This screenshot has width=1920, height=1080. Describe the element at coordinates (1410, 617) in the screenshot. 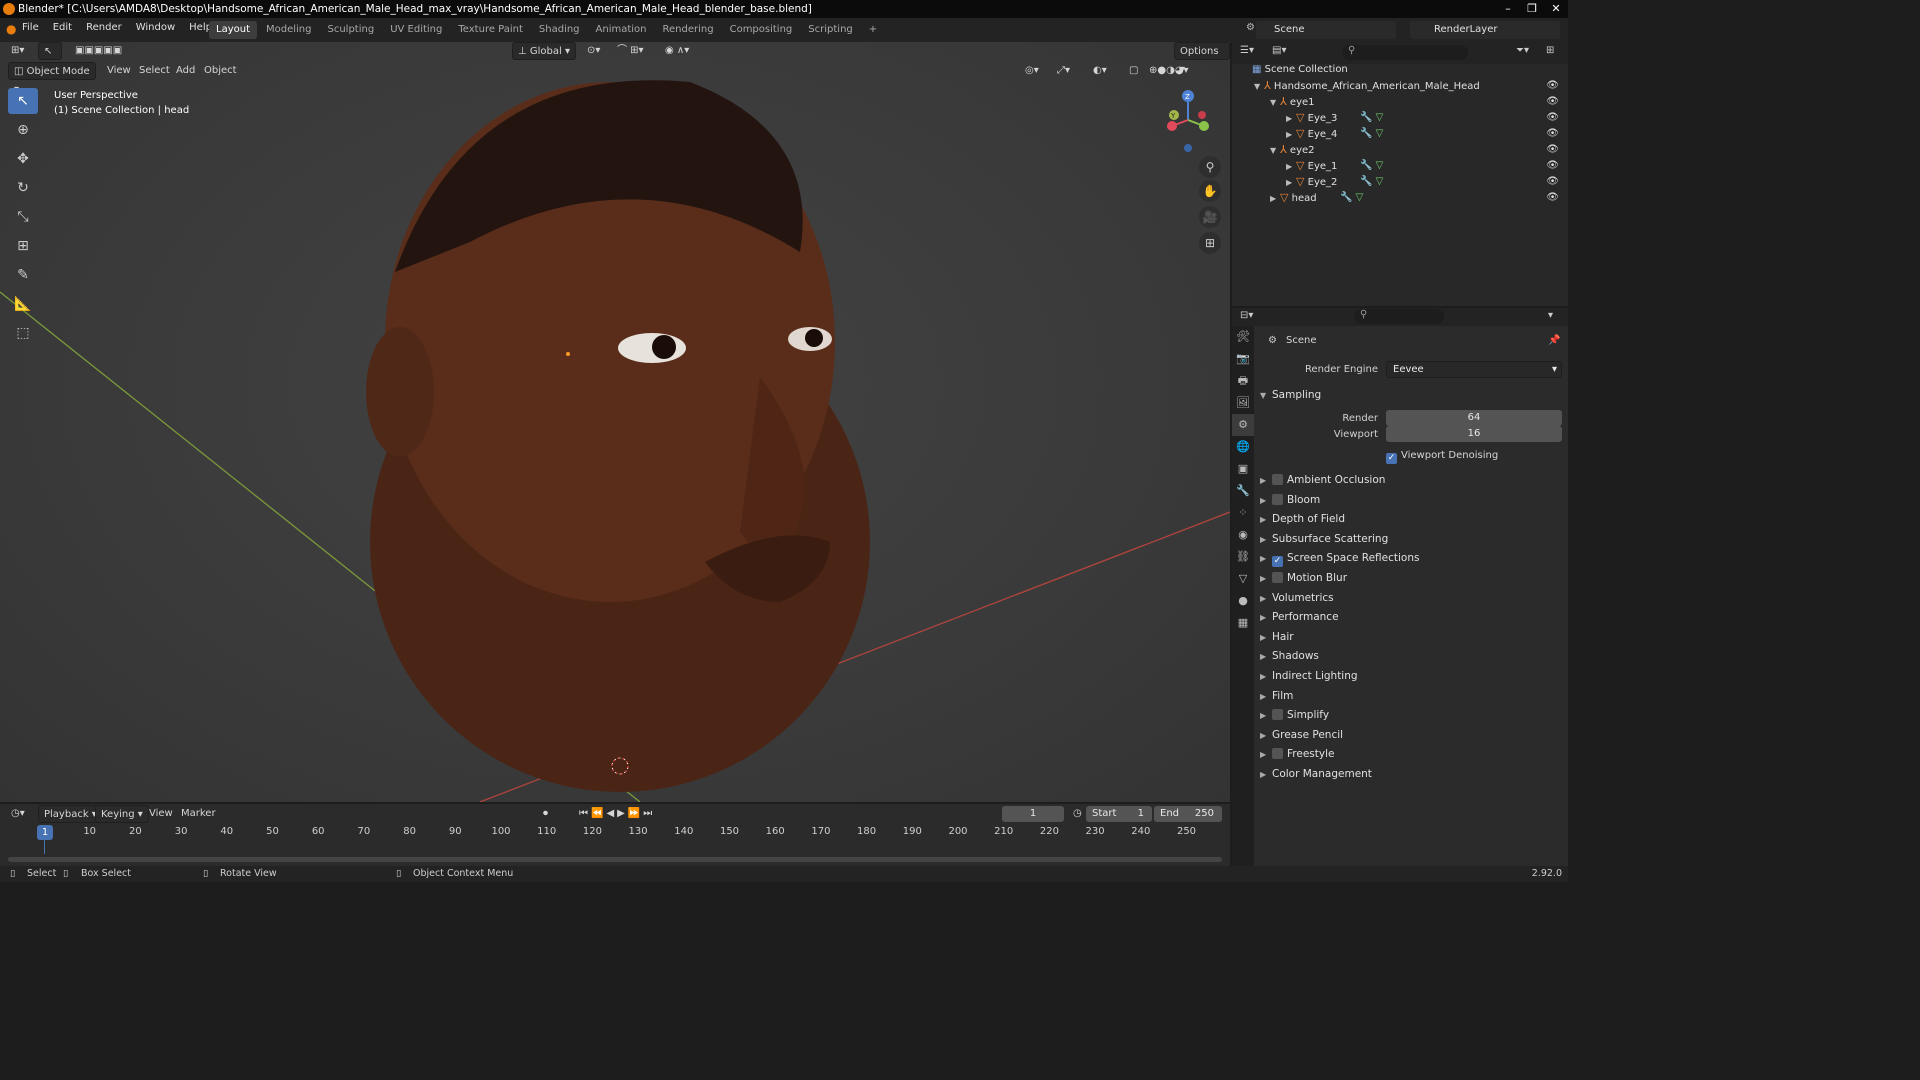

I see `panel-performance: ▶ Performance` at that location.